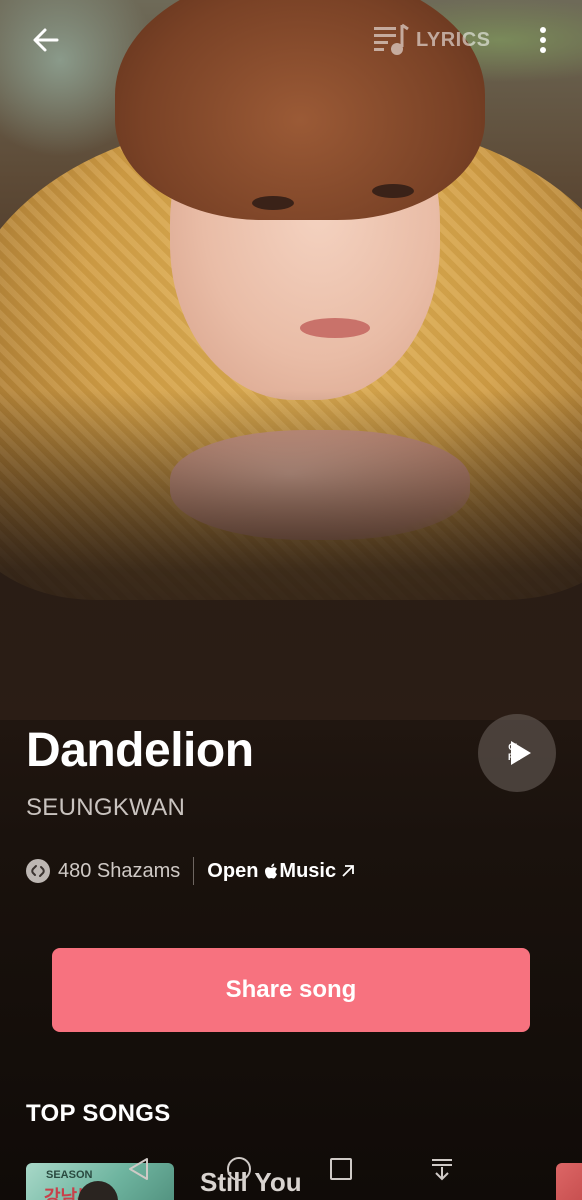 This screenshot has height=1200, width=582. I want to click on photo-lips, so click(335, 328).